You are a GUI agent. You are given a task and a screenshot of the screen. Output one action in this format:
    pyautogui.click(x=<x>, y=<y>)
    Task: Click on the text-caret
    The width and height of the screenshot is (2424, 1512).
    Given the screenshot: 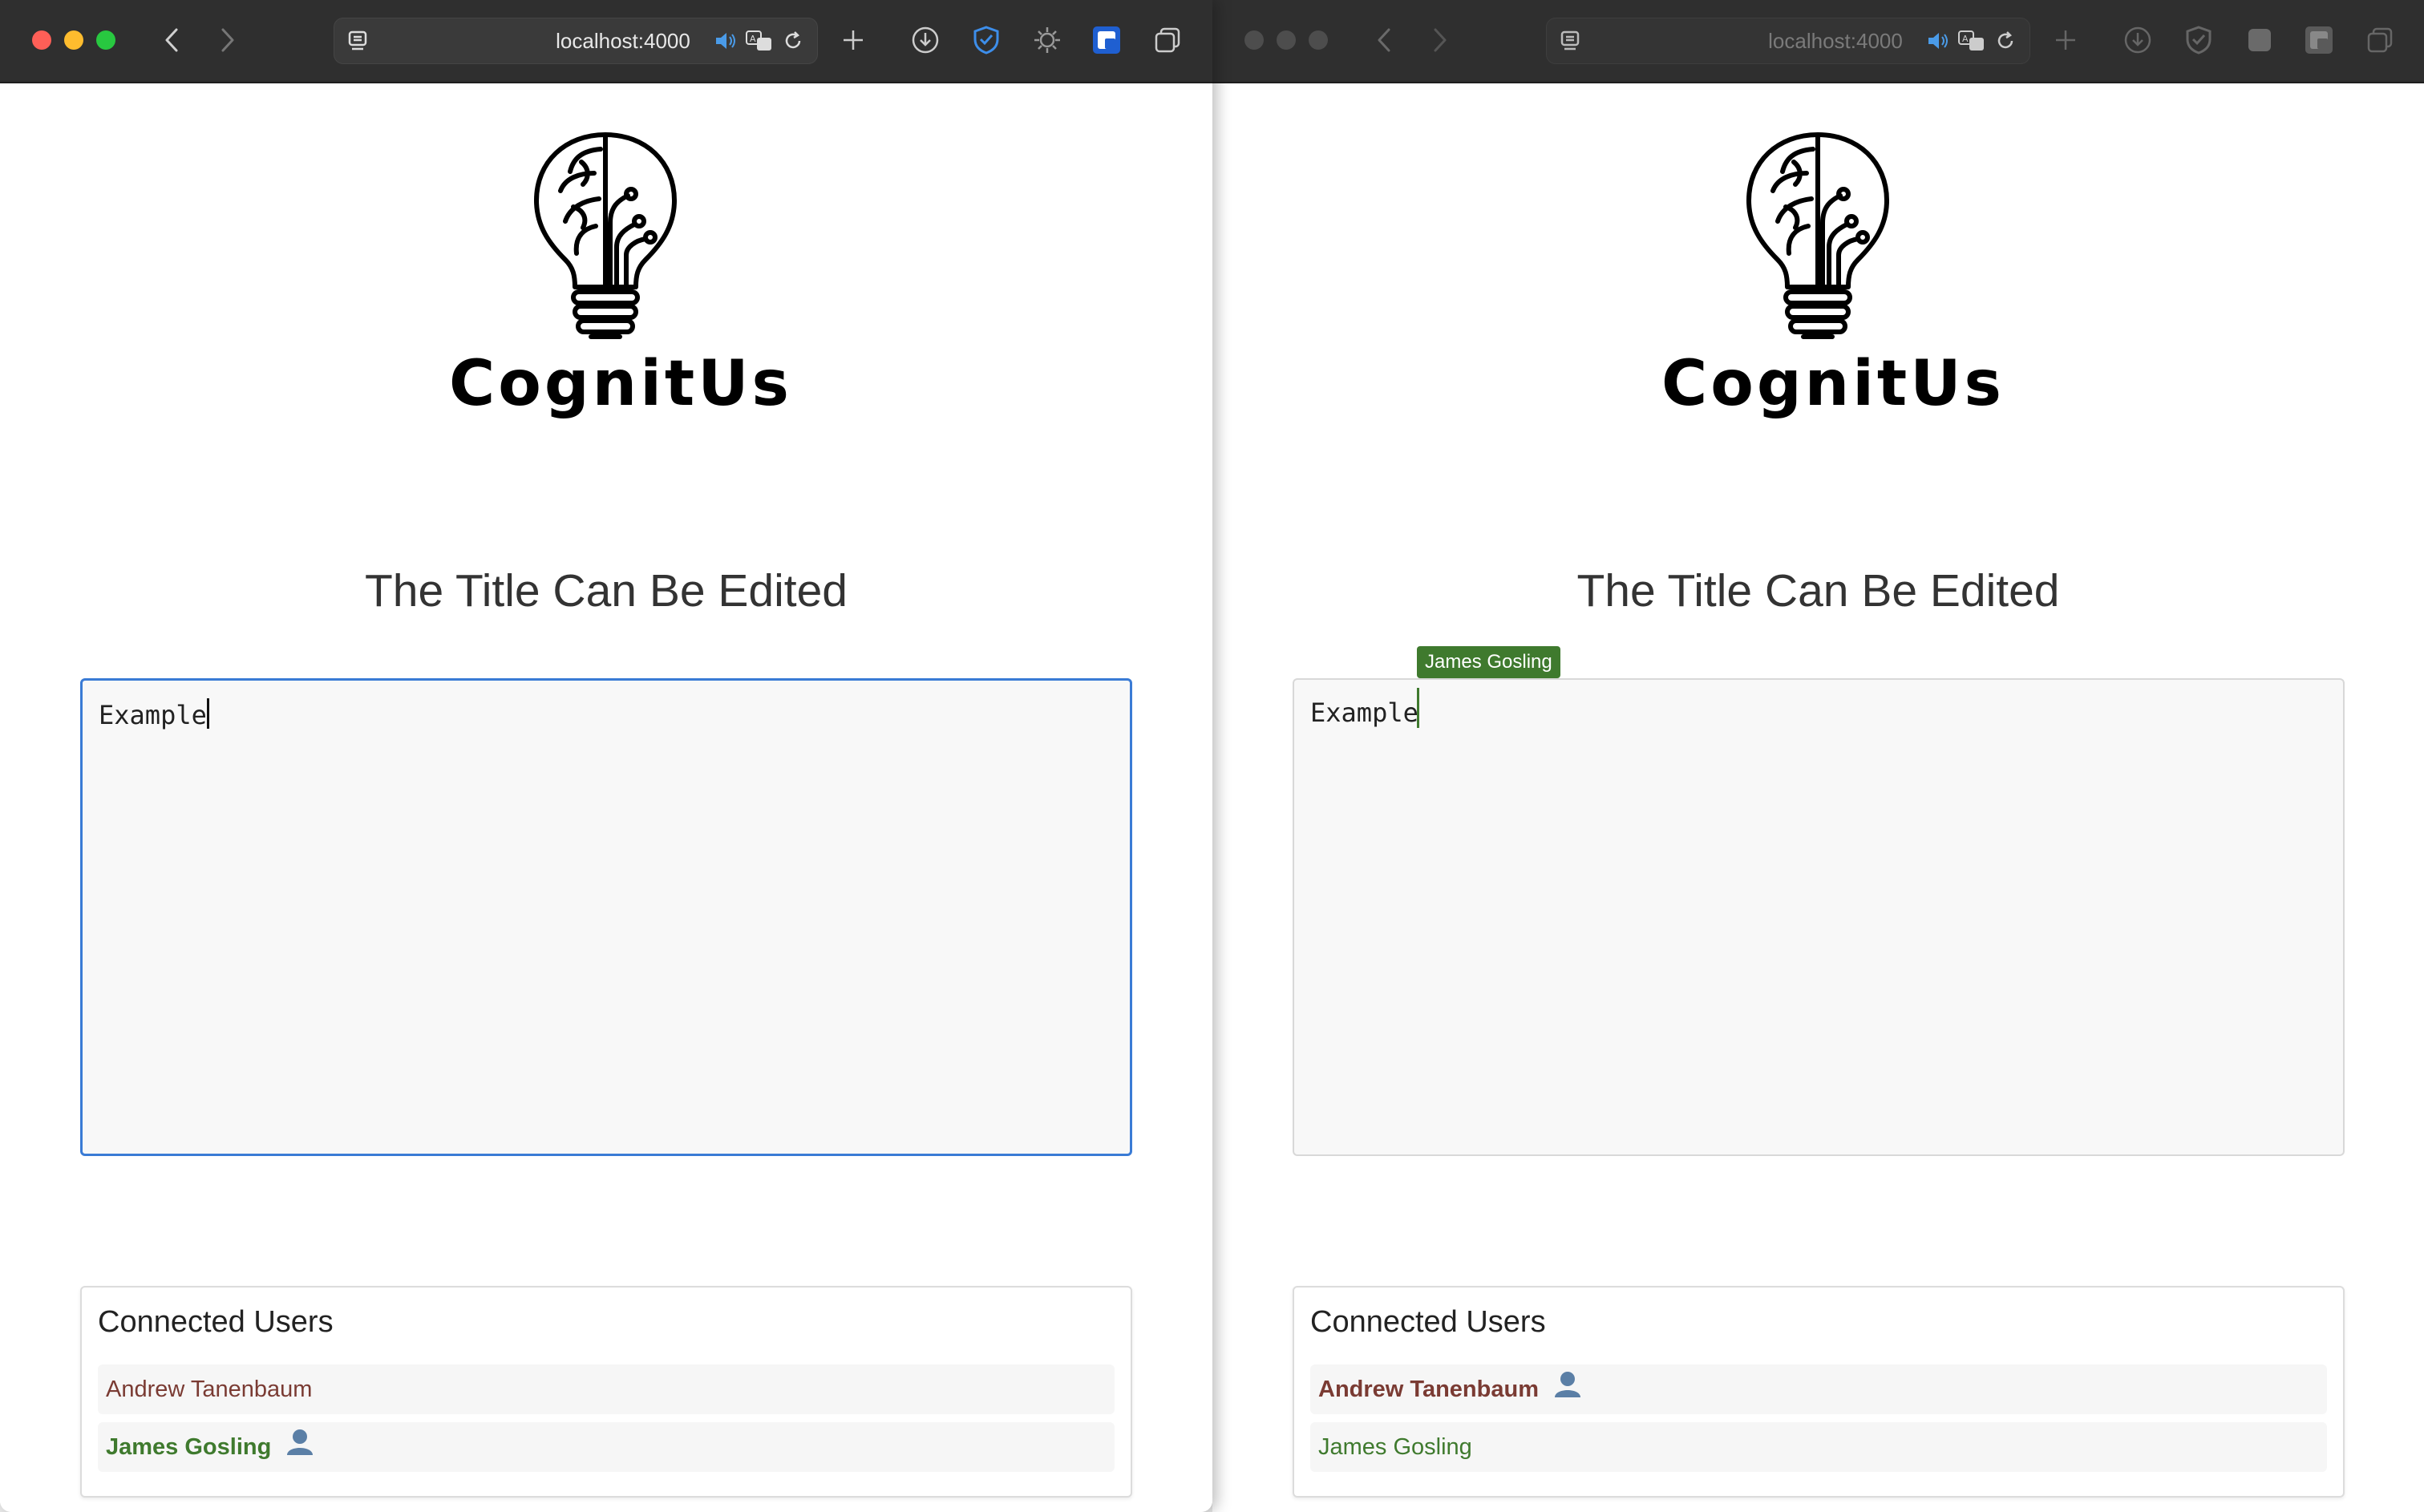 What is the action you would take?
    pyautogui.click(x=207, y=713)
    